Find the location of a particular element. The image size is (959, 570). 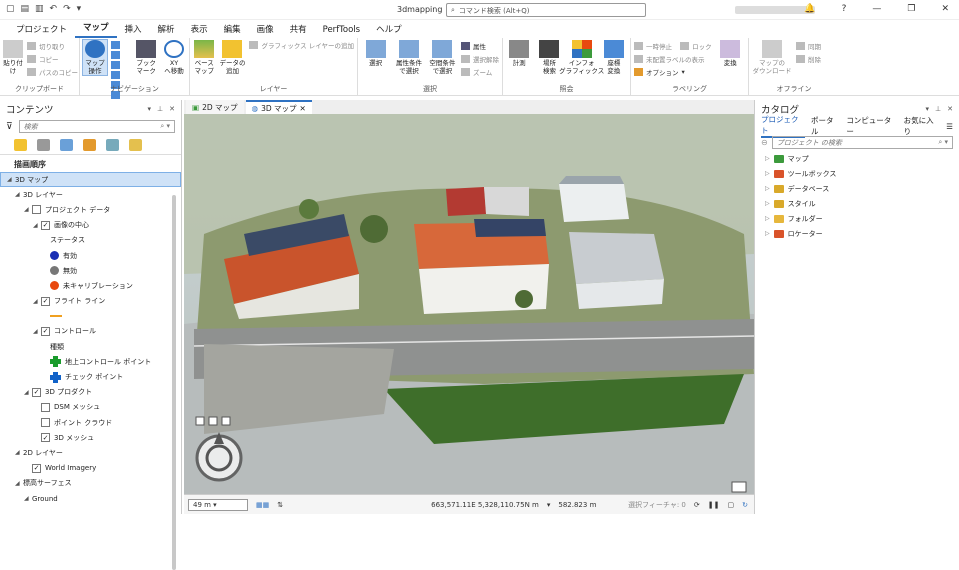

data-source-icon is located at coordinates (43, 145).